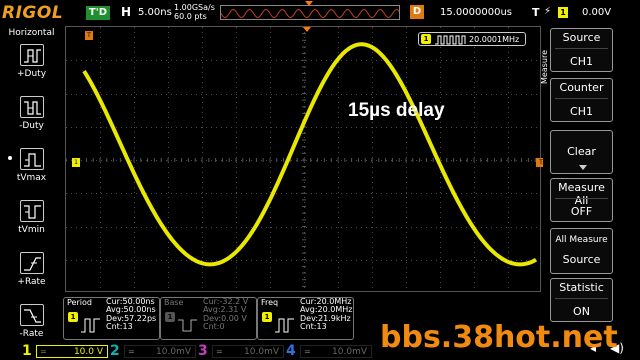 The width and height of the screenshot is (640, 360). I want to click on menu-measure-all-button: Measure All OFF, so click(581, 200).